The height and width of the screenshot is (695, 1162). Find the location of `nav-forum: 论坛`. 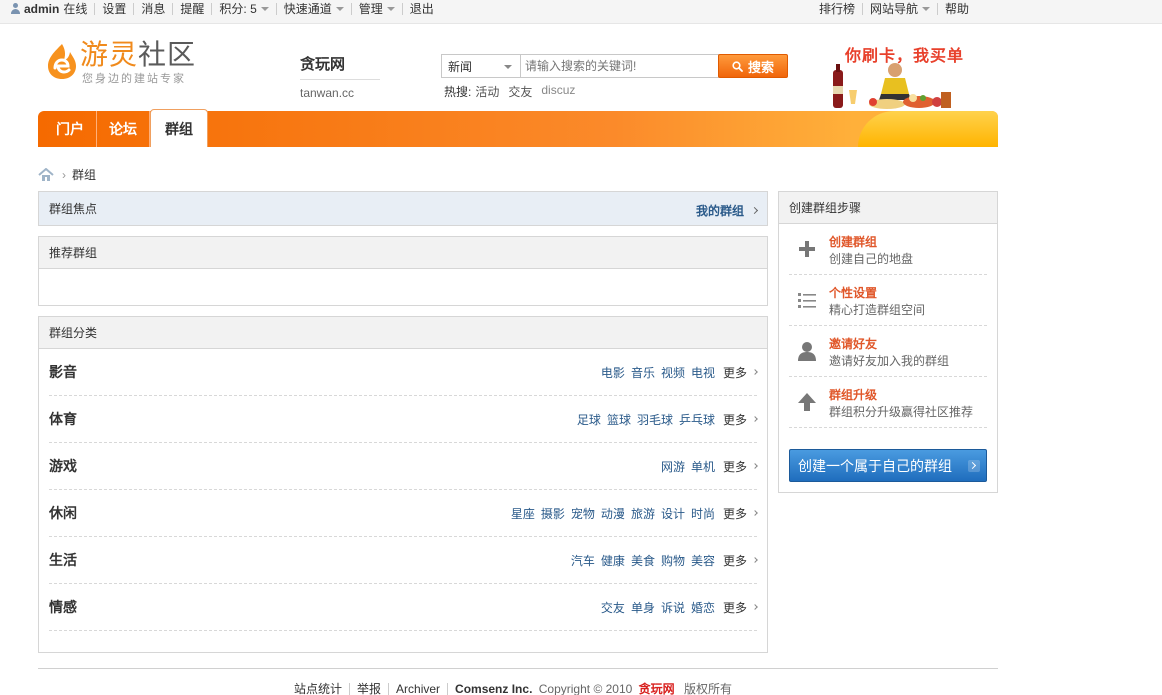

nav-forum: 论坛 is located at coordinates (123, 129).